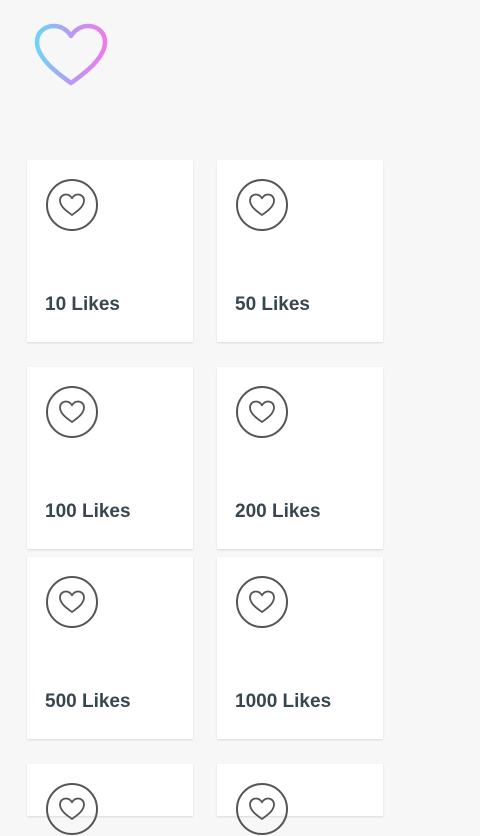  Describe the element at coordinates (88, 511) in the screenshot. I see `package-label: 100 Likes` at that location.